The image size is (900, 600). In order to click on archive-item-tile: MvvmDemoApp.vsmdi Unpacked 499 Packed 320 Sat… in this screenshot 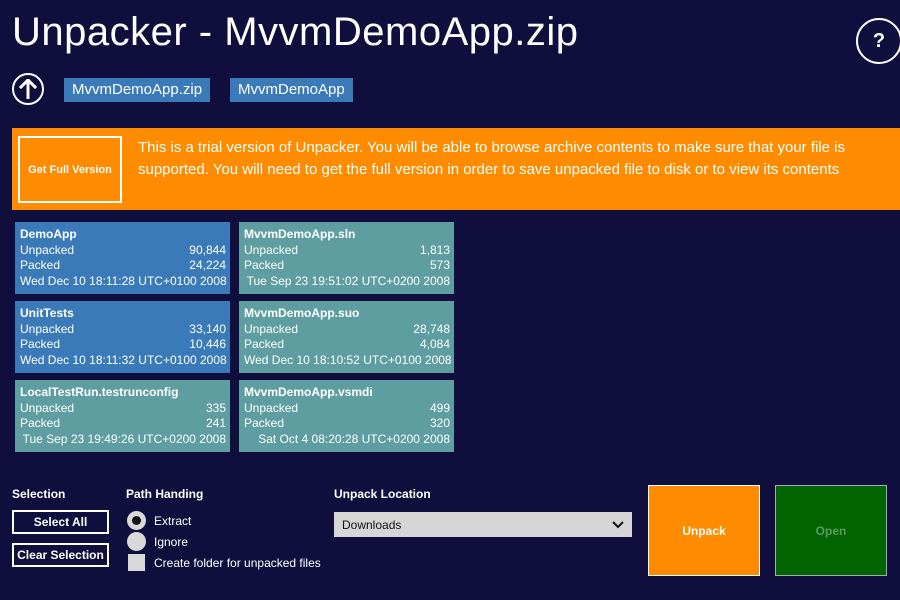, I will do `click(346, 416)`.